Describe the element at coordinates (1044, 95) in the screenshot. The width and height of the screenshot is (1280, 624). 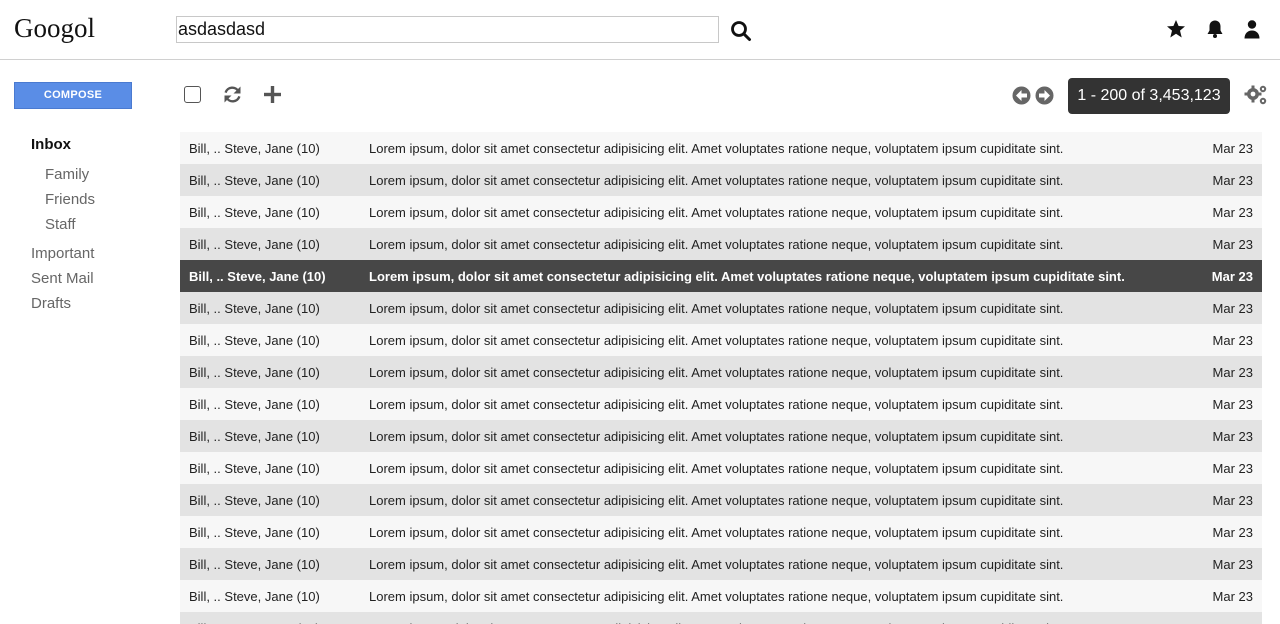
I see `next-page-icon` at that location.